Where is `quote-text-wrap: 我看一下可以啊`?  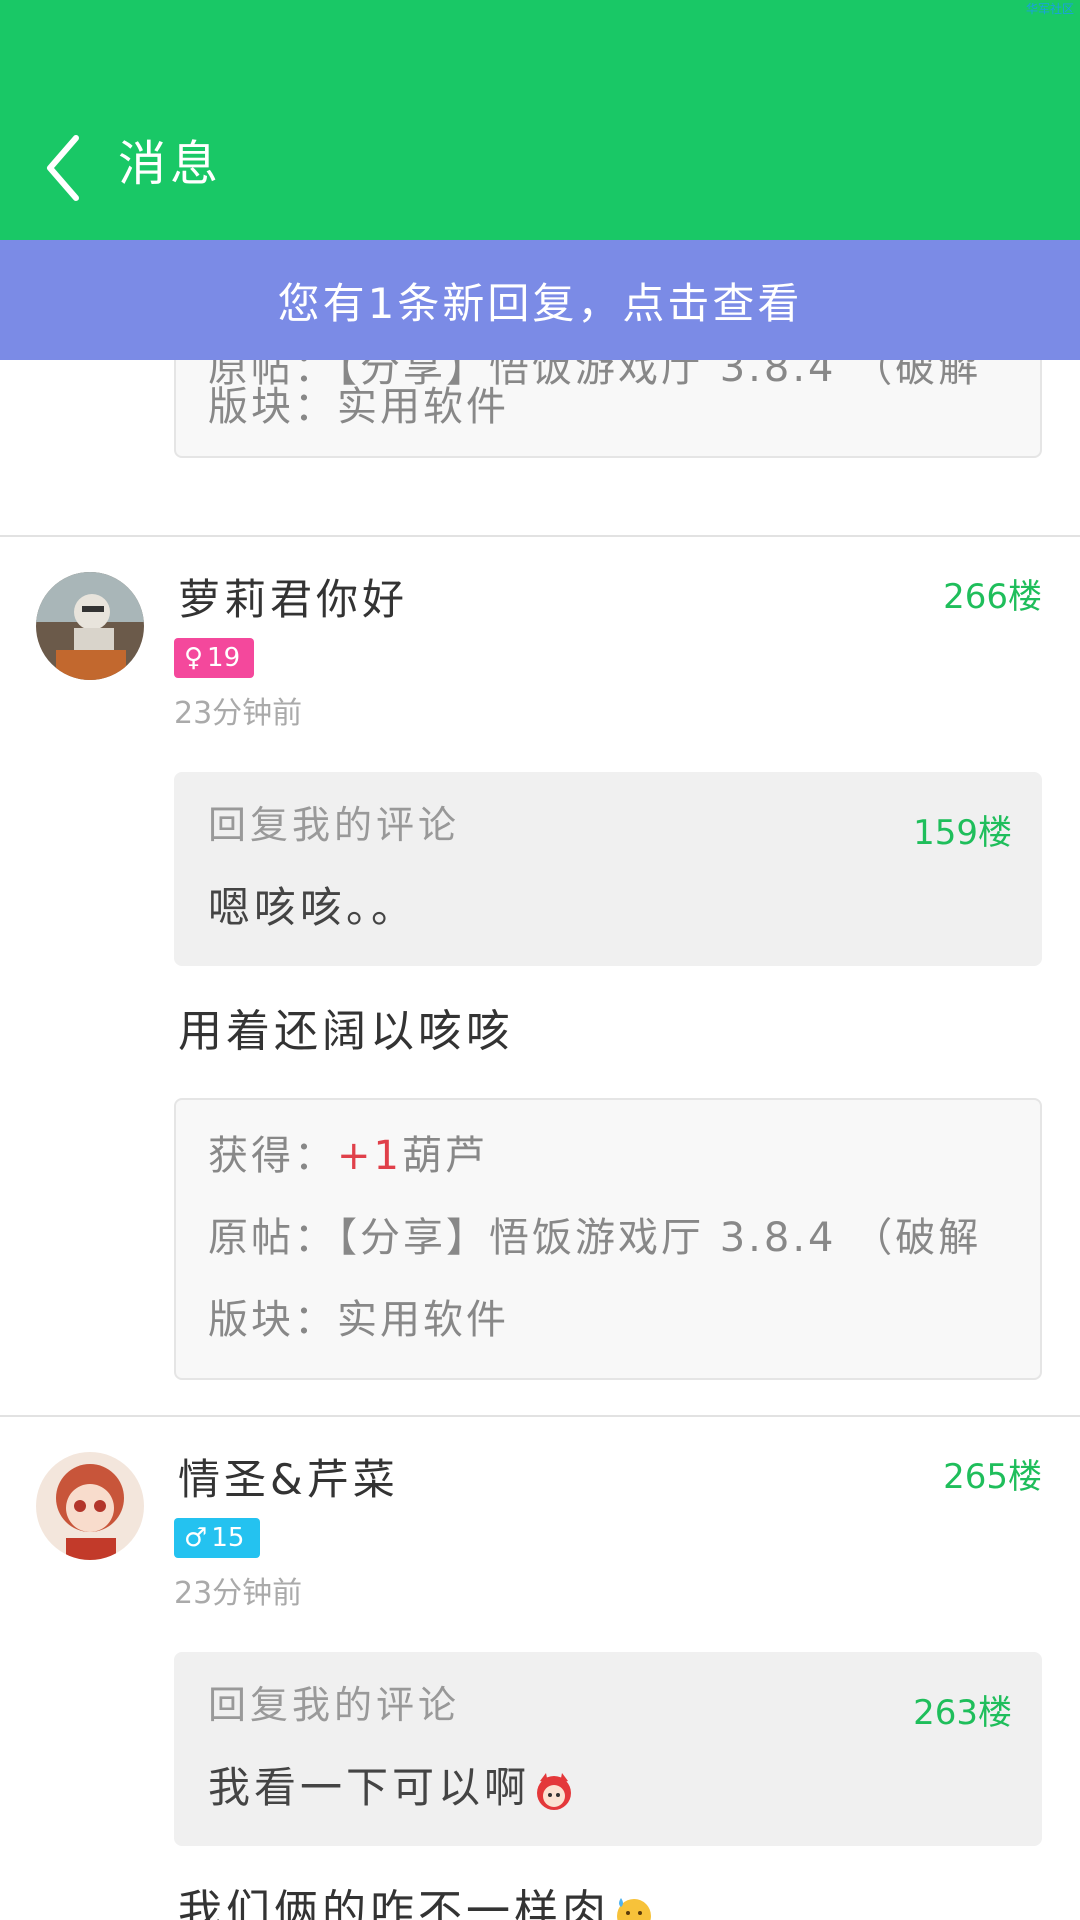
quote-text-wrap: 我看一下可以啊 is located at coordinates (392, 1788).